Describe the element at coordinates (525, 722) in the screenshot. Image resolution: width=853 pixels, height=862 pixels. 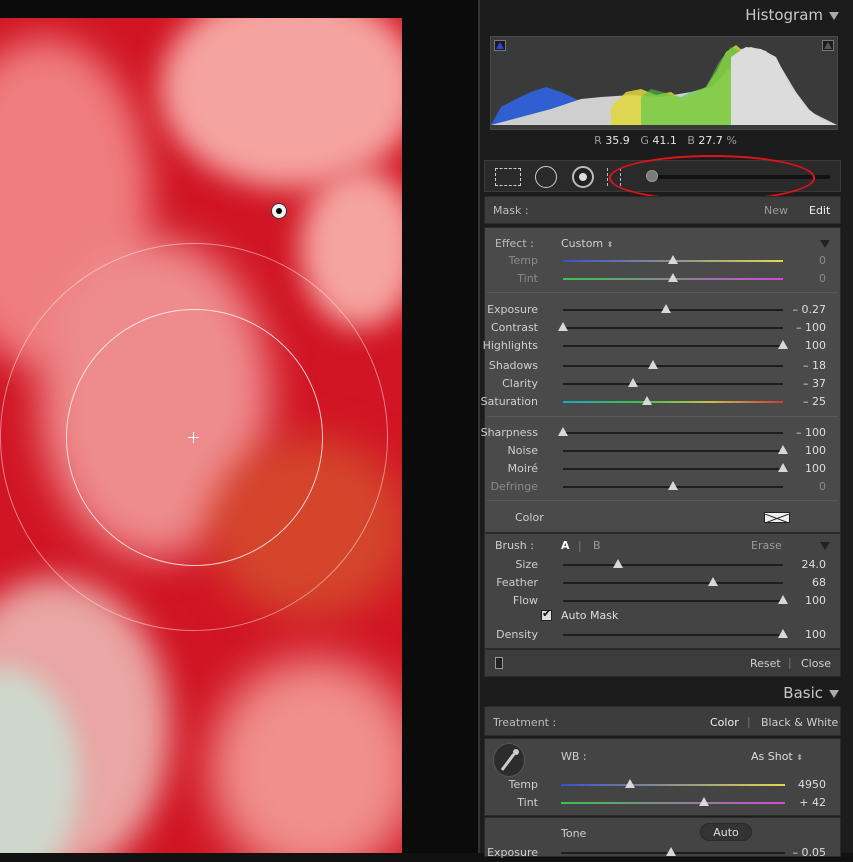
I see `treatment-label: Treatment :` at that location.